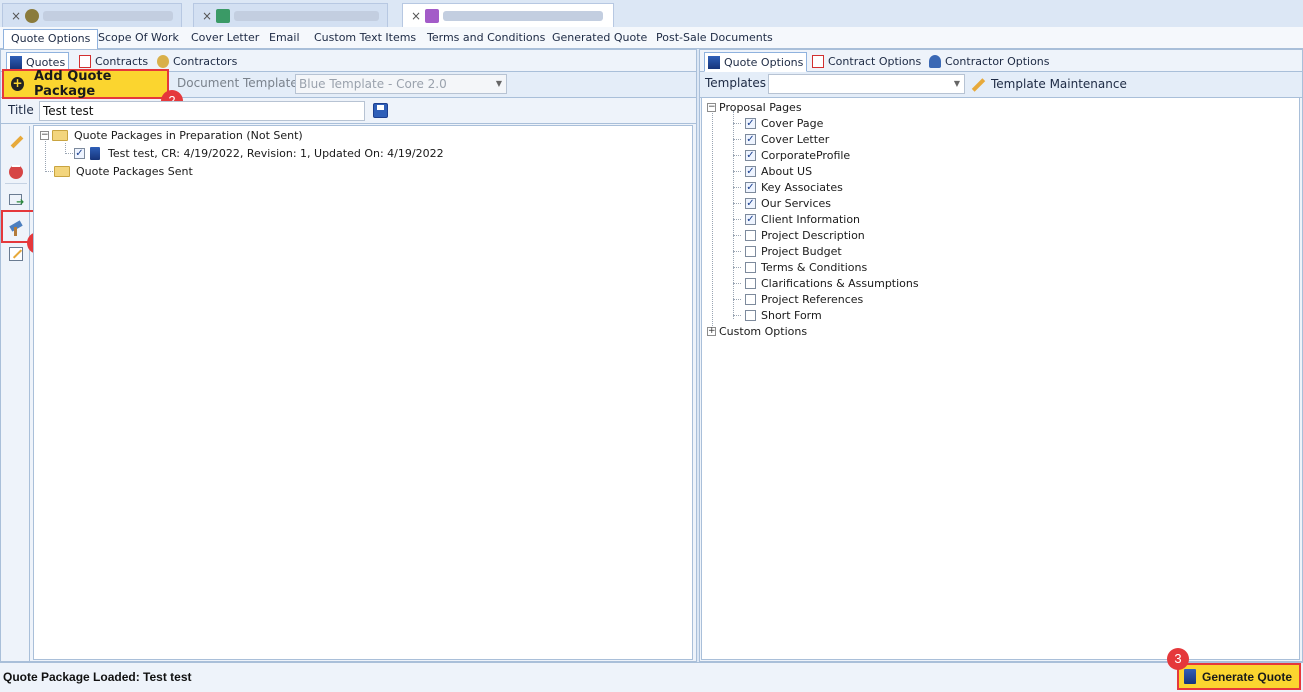  I want to click on menu-scope-of-work: Scope Of Work, so click(138, 38).